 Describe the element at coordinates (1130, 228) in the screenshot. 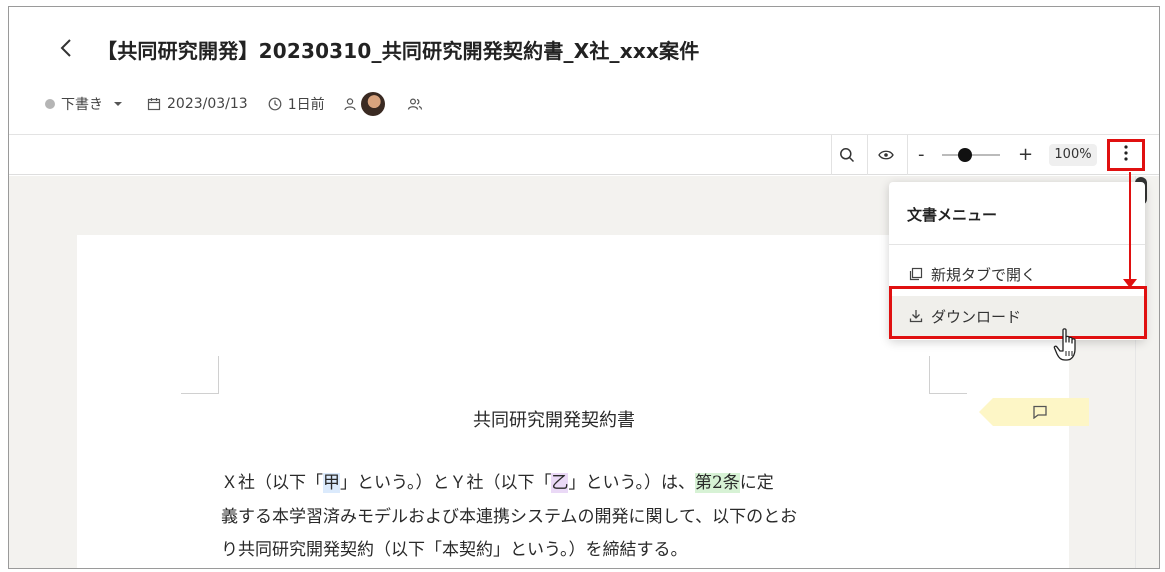

I see `callout-arrow-line` at that location.